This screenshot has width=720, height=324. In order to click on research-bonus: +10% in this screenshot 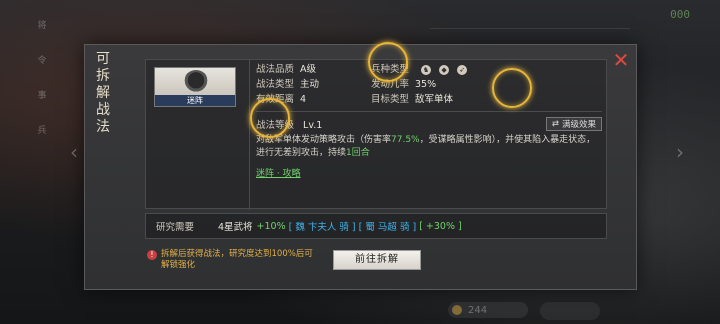, I will do `click(271, 226)`.